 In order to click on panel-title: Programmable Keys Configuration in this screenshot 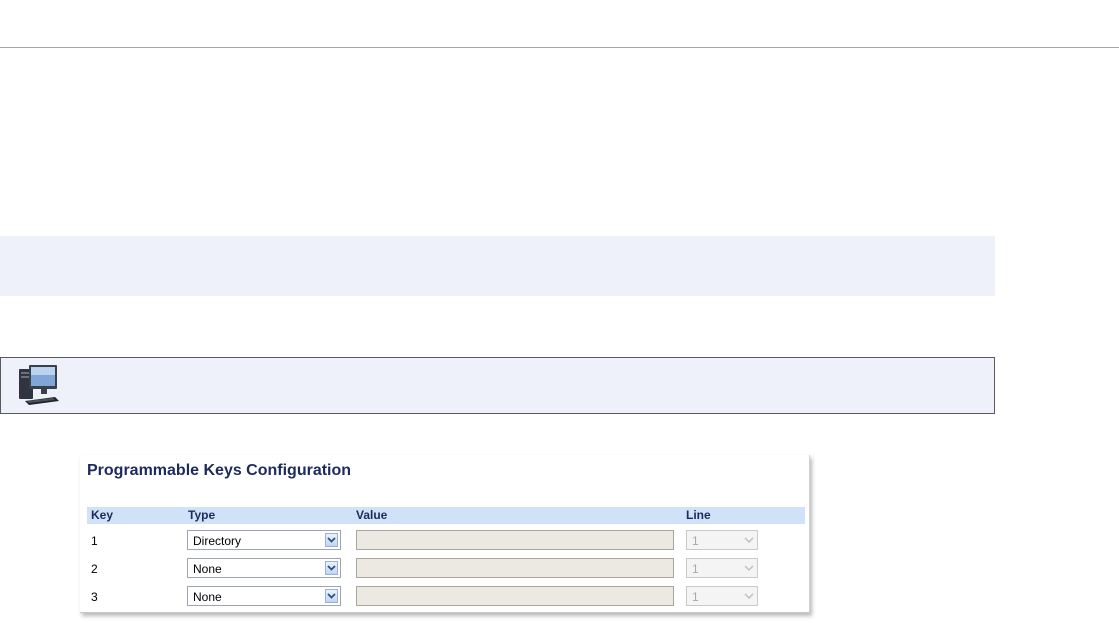, I will do `click(219, 470)`.